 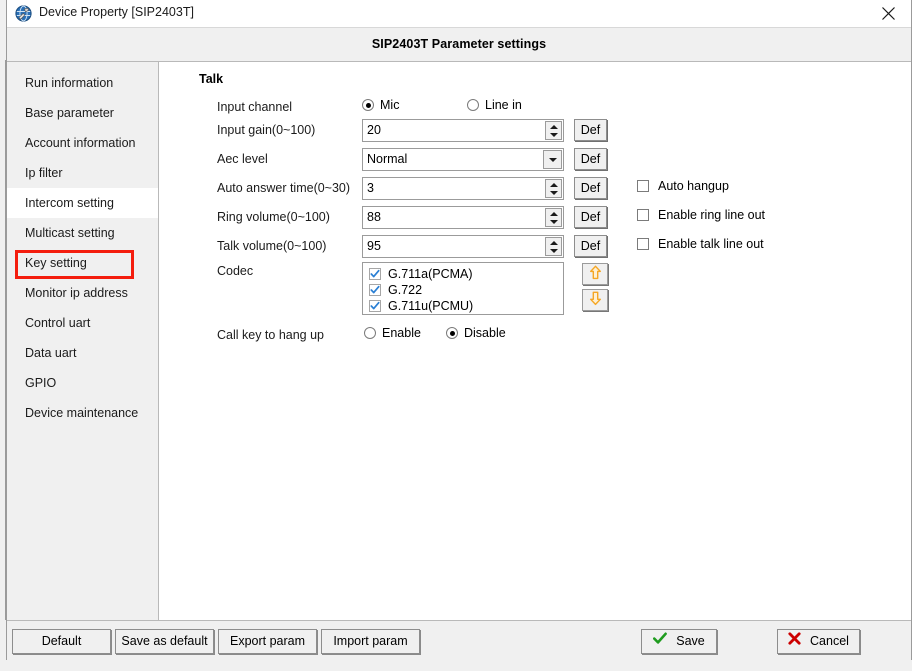 What do you see at coordinates (463, 217) in the screenshot?
I see `ring-volume-field: 88` at bounding box center [463, 217].